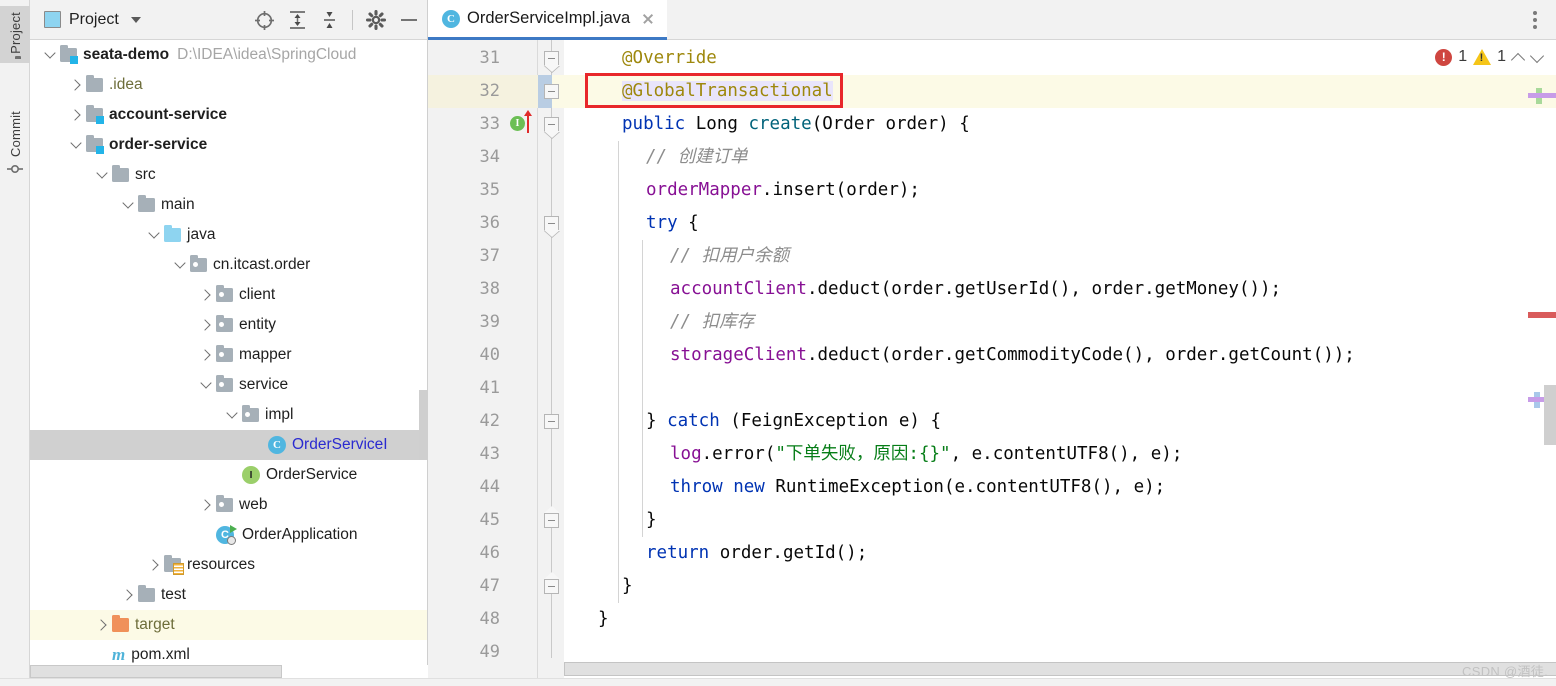 This screenshot has width=1556, height=686. I want to click on code-line-33: 33 Ipublic Long create(Order order) {, so click(992, 124).